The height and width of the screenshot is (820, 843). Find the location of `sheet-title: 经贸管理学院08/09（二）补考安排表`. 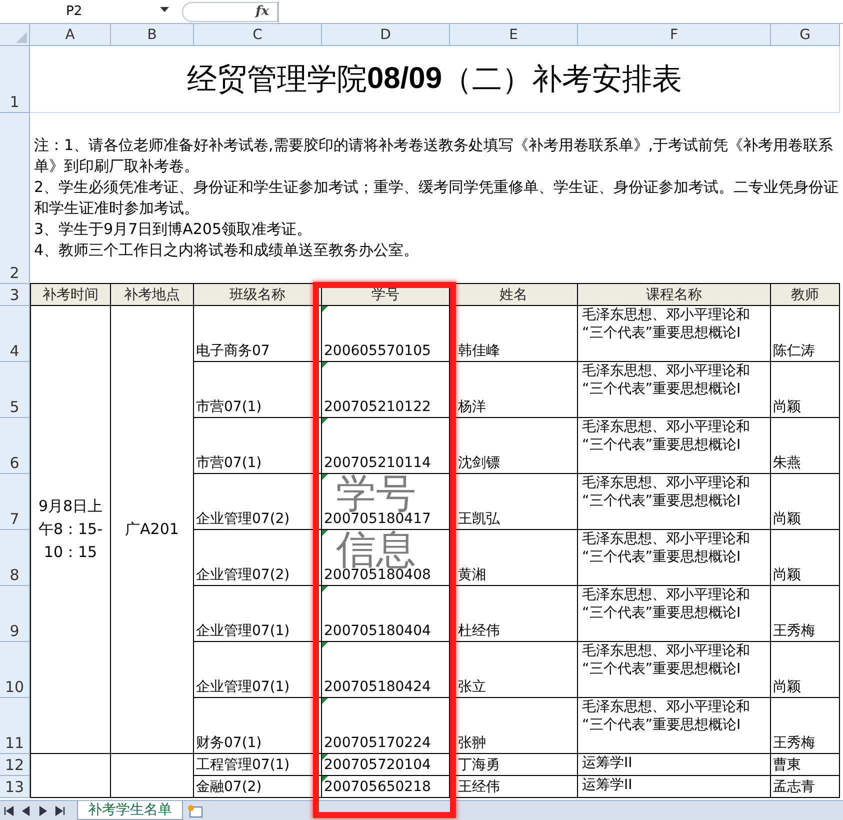

sheet-title: 经贸管理学院08/09（二）补考安排表 is located at coordinates (435, 79).